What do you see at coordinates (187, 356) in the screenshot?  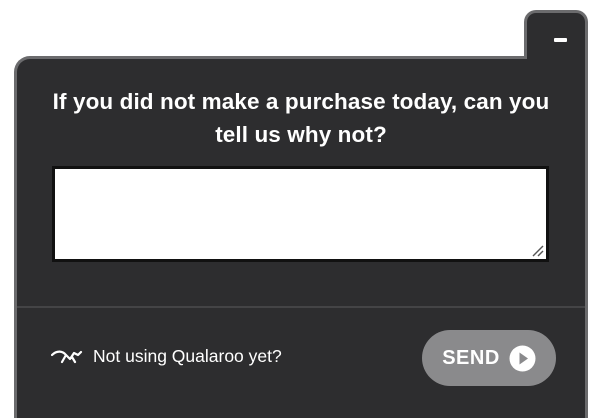 I see `branding-text: Not using Qualaroo yet?` at bounding box center [187, 356].